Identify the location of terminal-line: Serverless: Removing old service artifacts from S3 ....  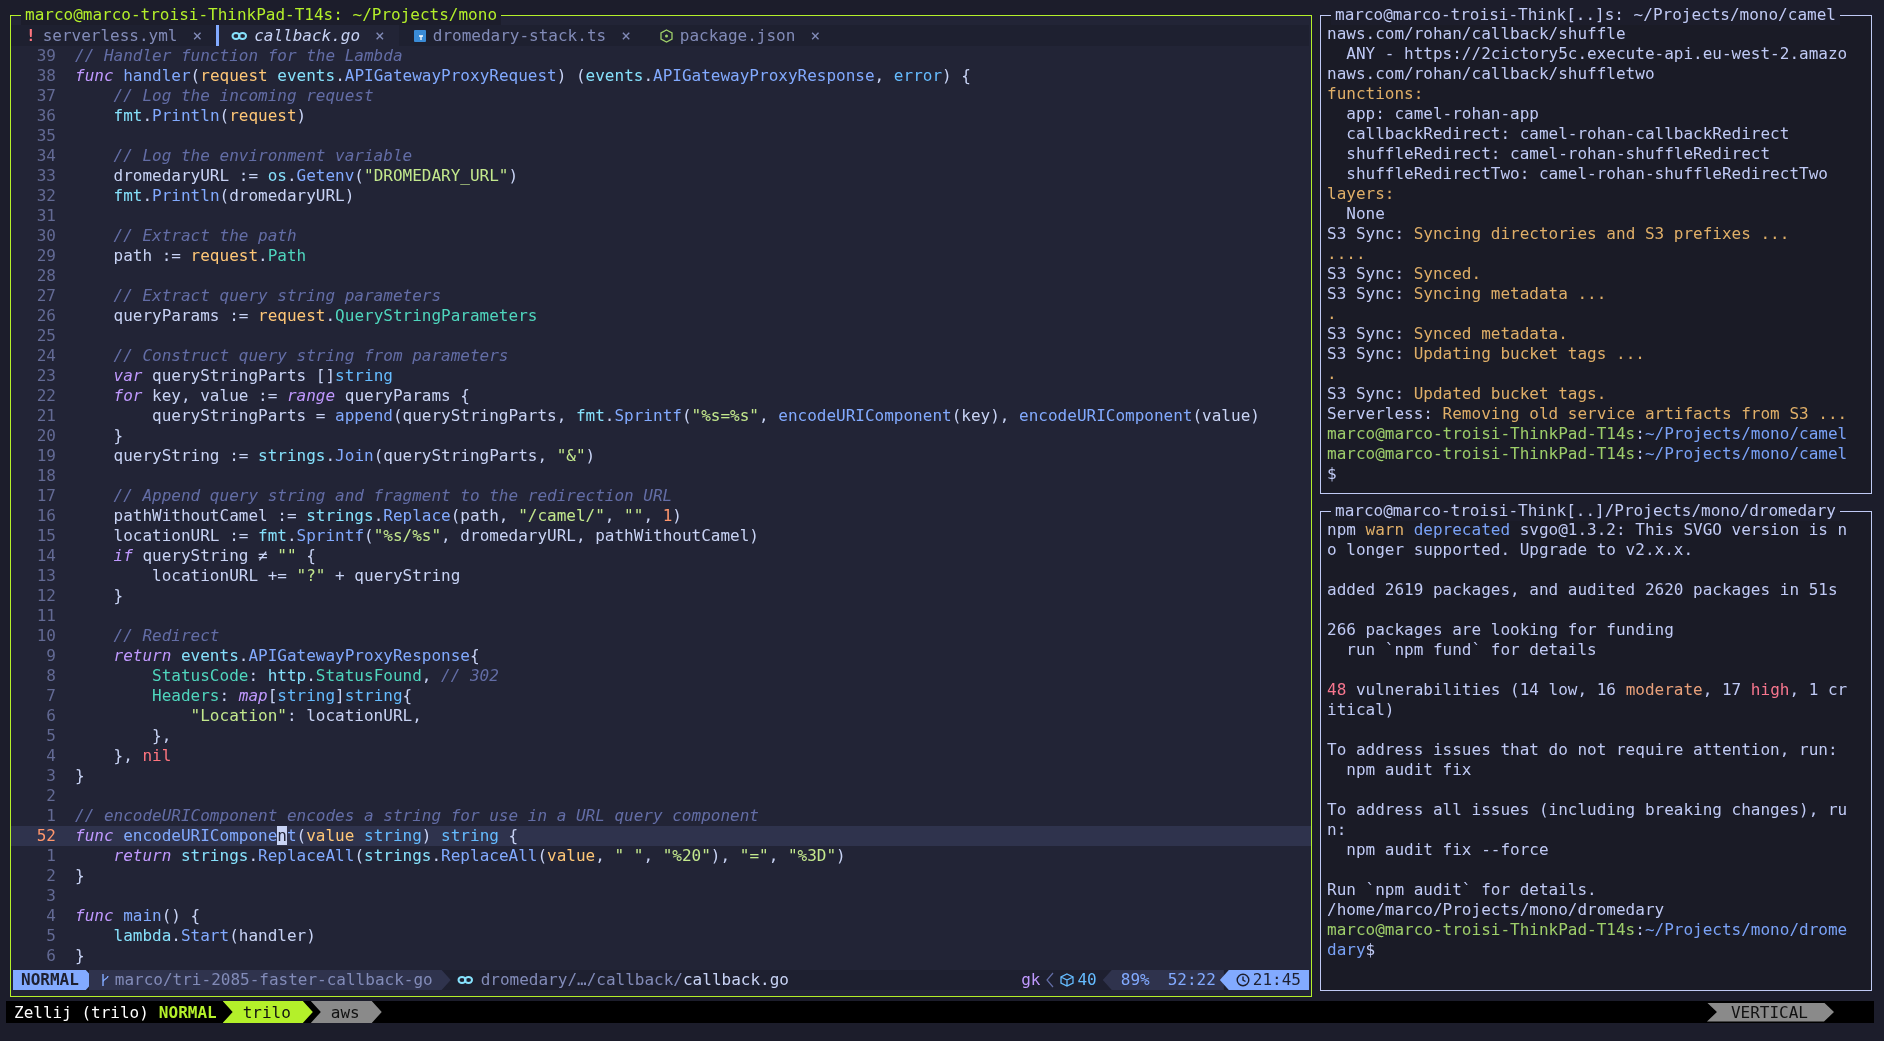
(1587, 414).